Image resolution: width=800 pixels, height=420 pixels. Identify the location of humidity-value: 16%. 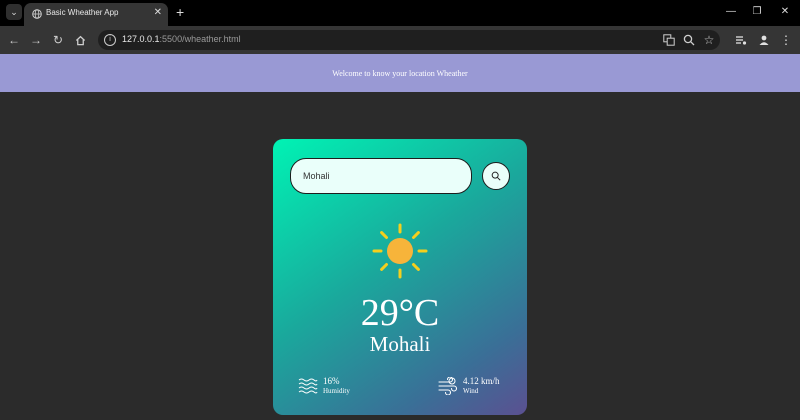
(331, 381).